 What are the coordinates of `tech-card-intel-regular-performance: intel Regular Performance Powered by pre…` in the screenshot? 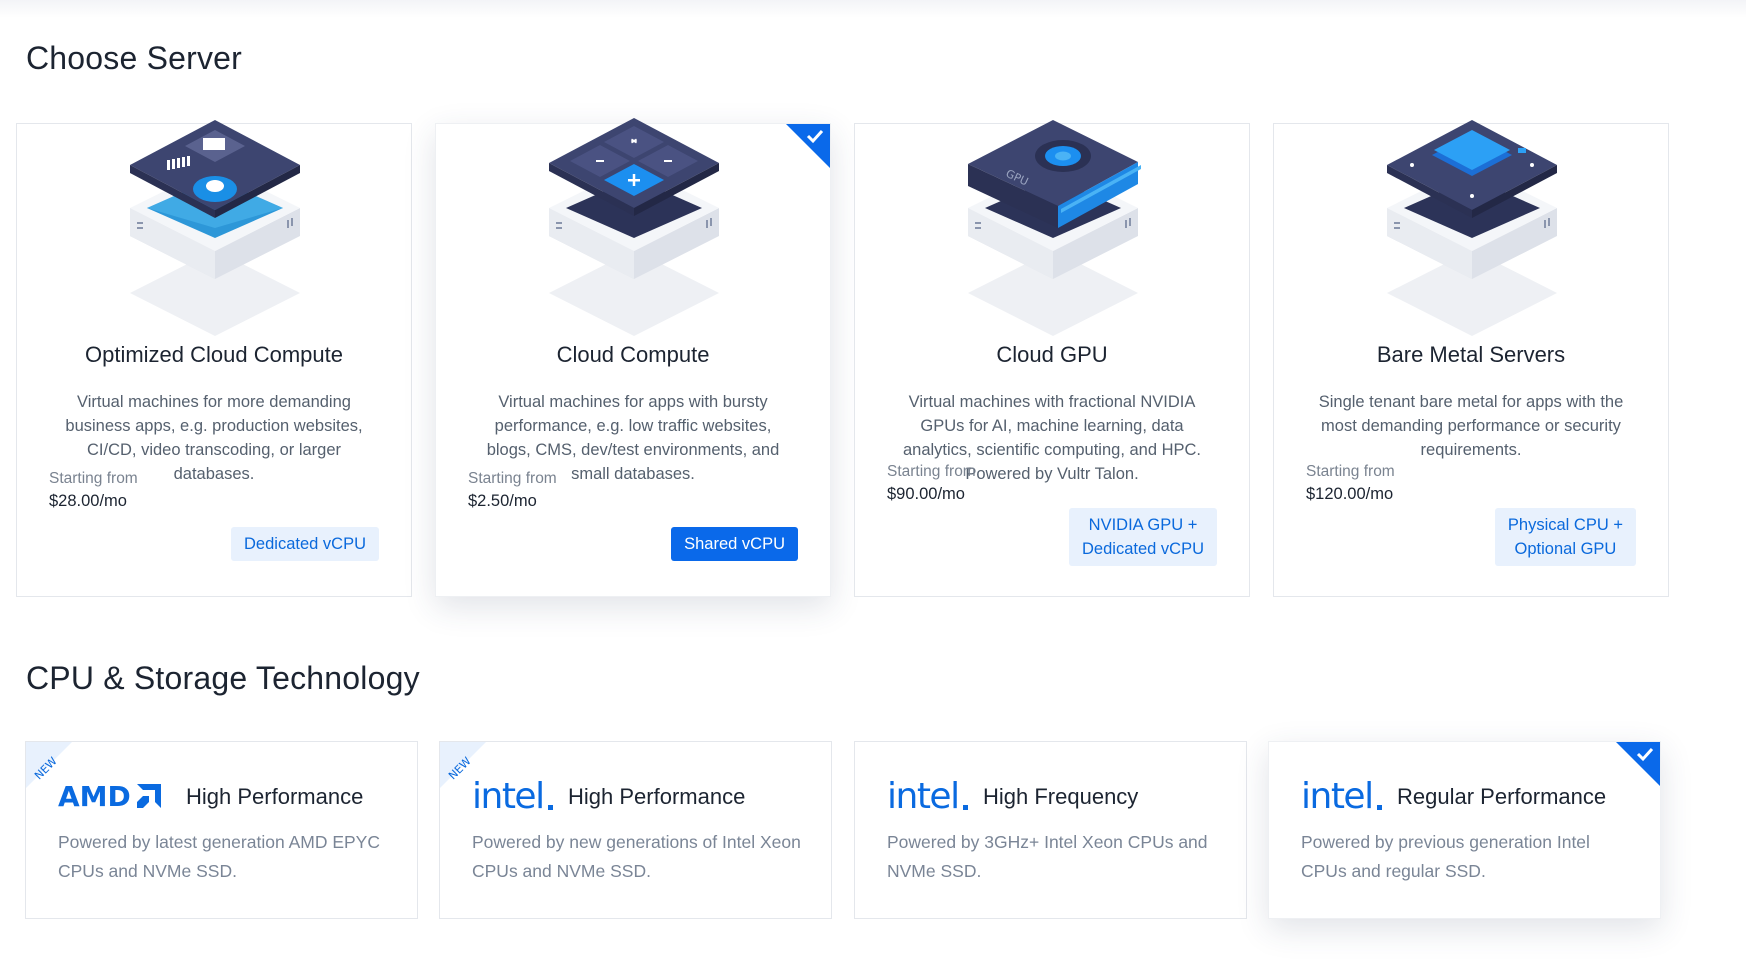 It's located at (1464, 830).